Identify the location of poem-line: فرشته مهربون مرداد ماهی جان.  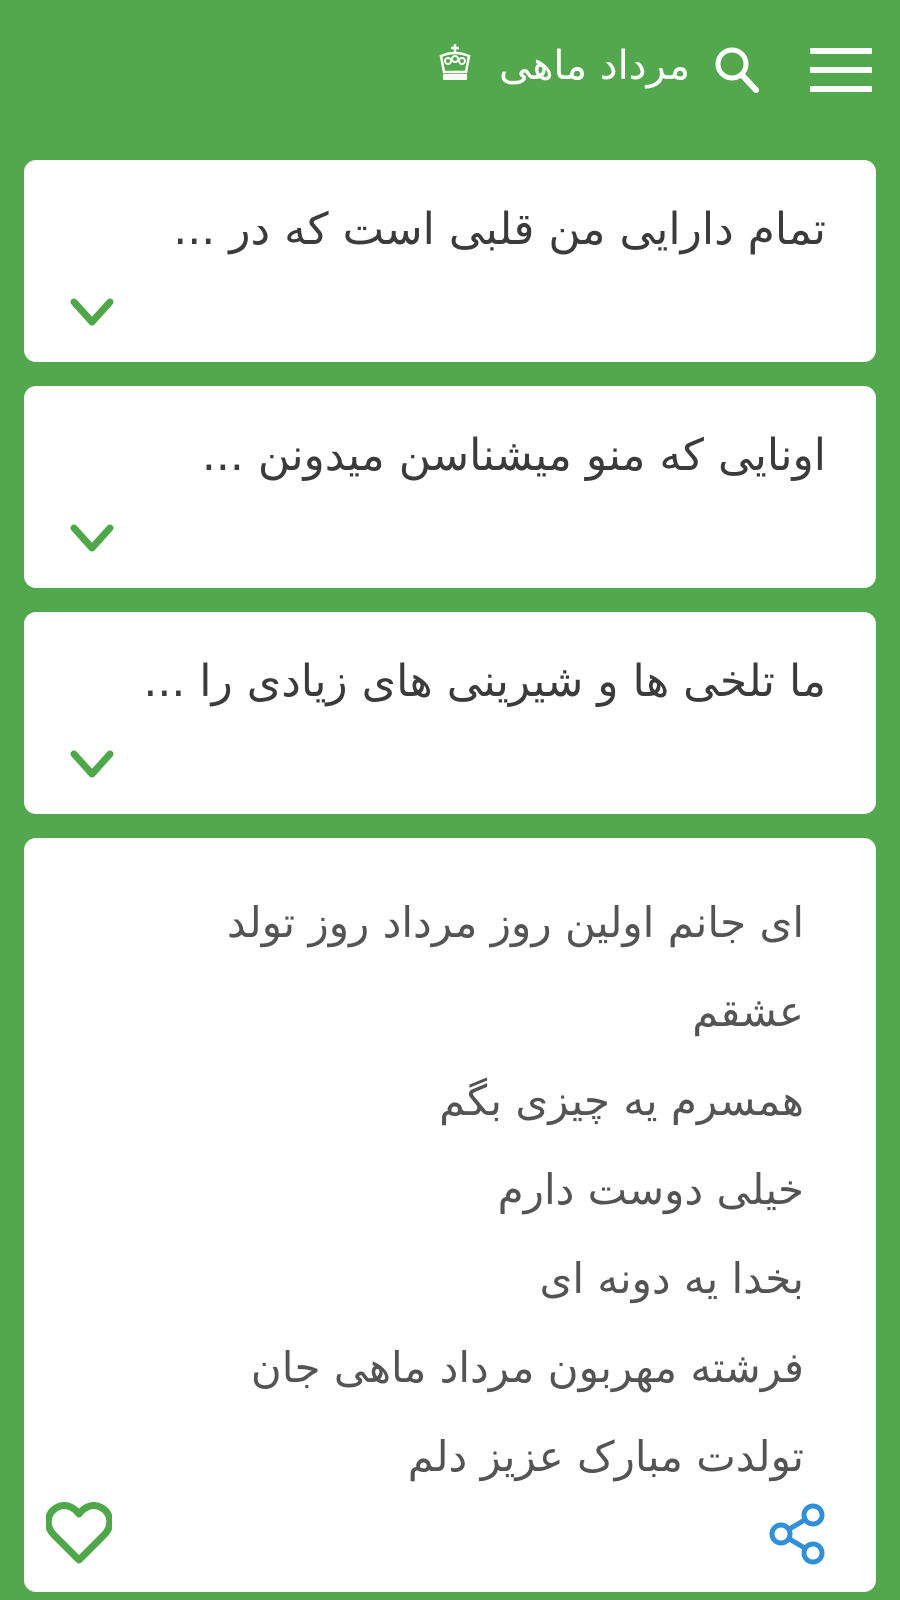
(527, 1367).